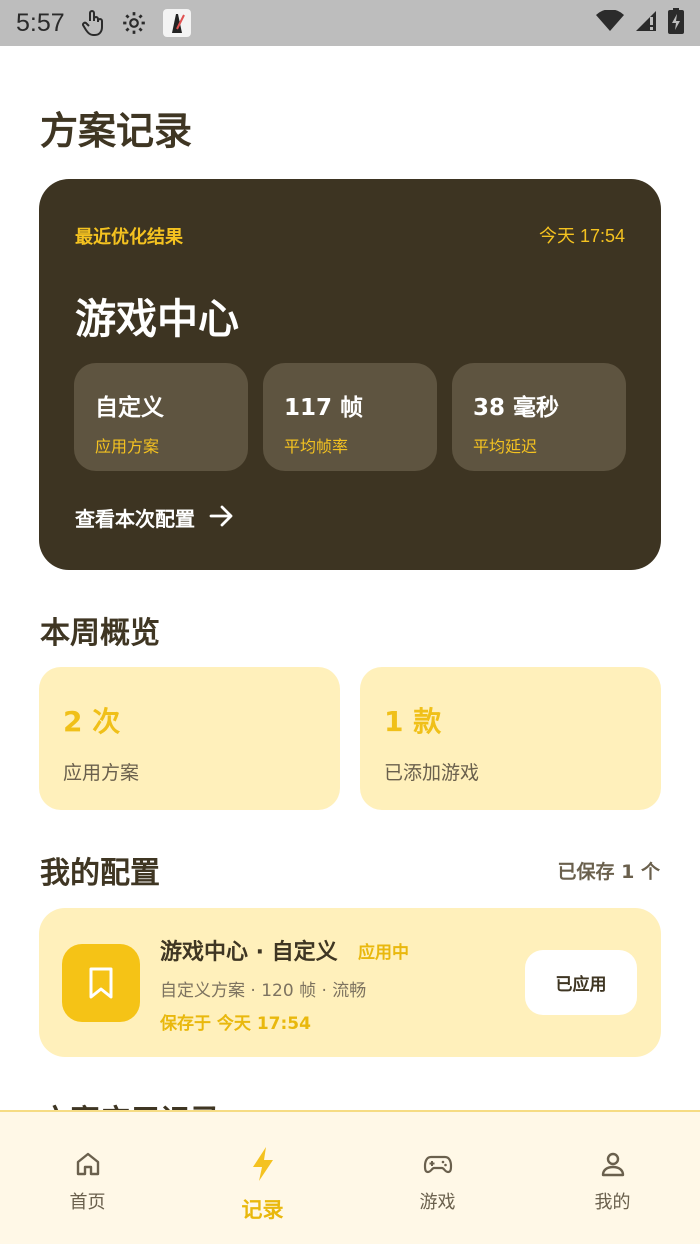  I want to click on nav-item-records: 记录, so click(262, 1178).